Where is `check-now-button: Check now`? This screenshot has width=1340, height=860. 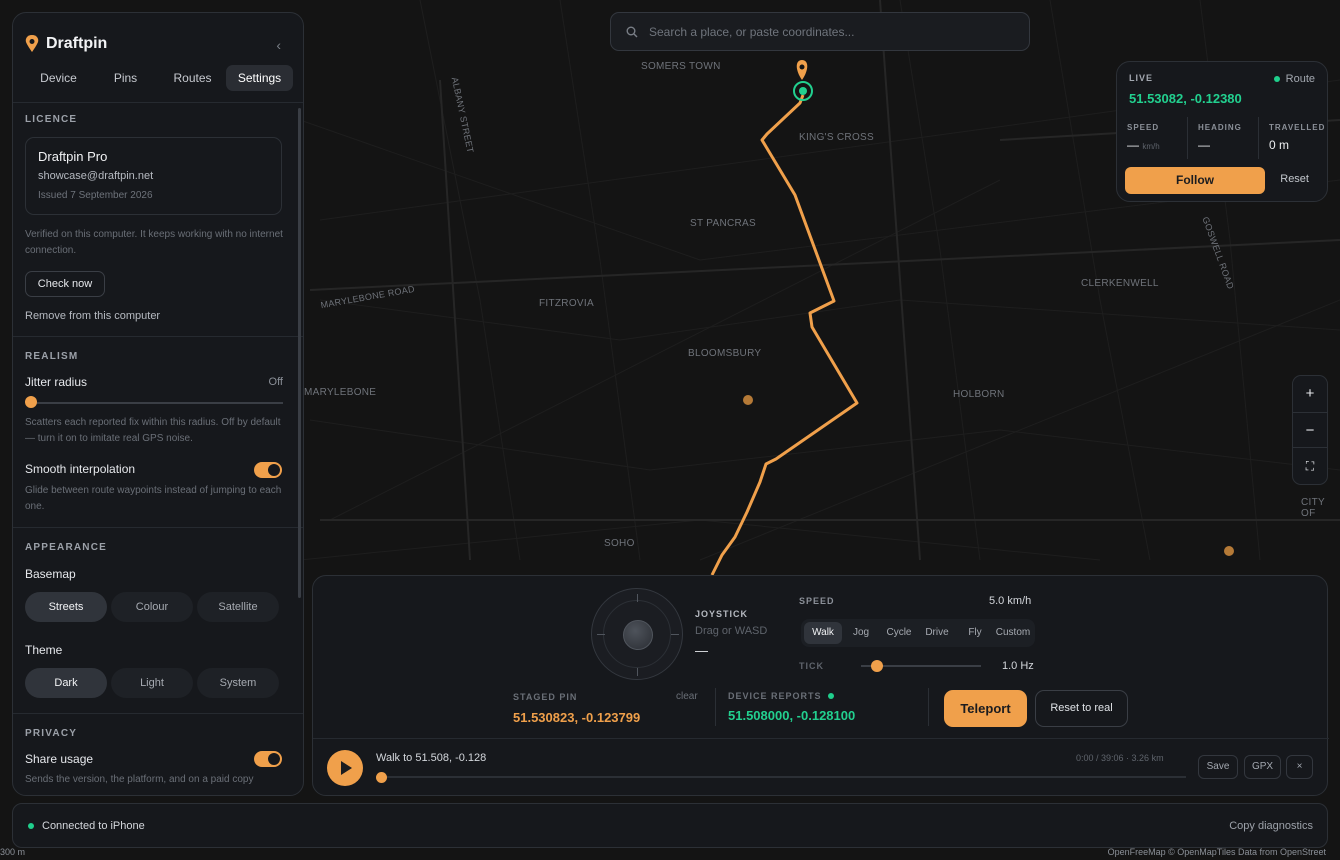 check-now-button: Check now is located at coordinates (65, 284).